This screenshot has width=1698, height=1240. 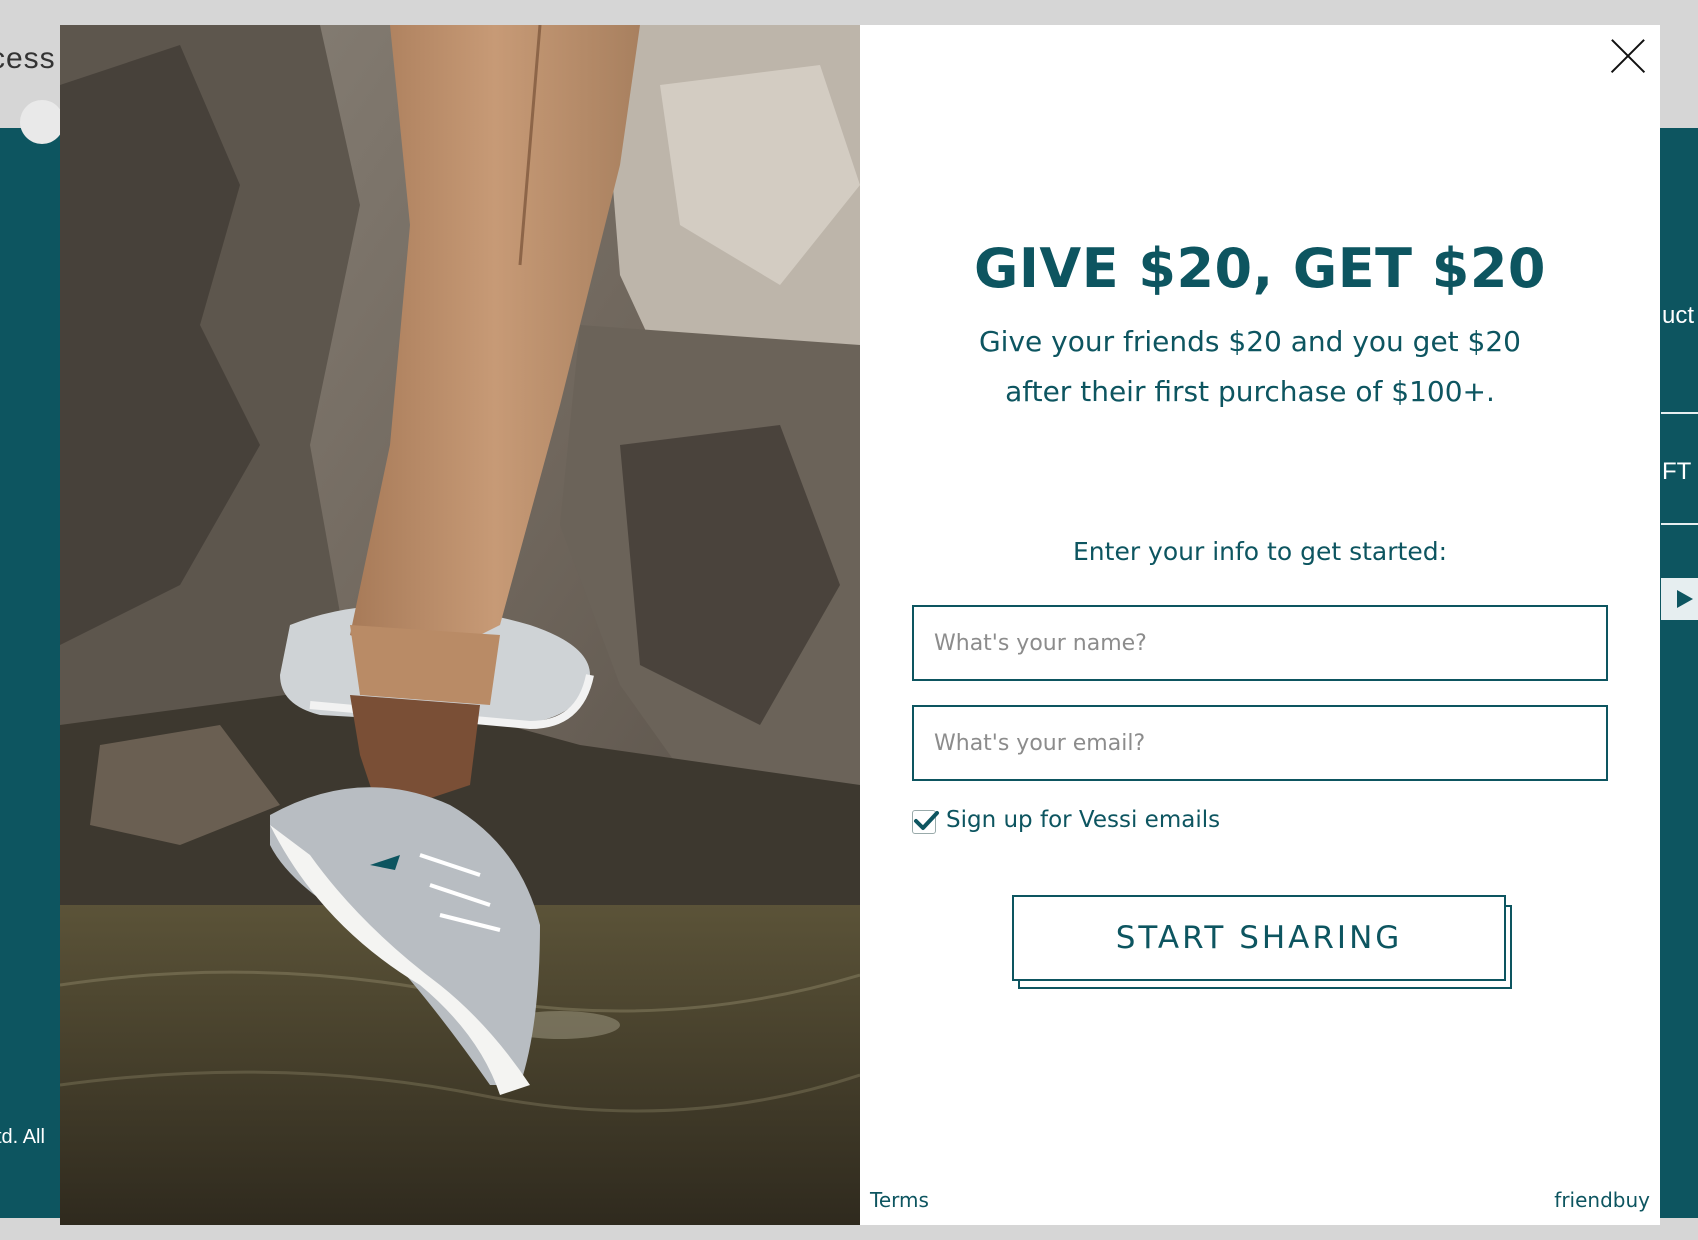 What do you see at coordinates (1678, 315) in the screenshot?
I see `background-right-text: uct` at bounding box center [1678, 315].